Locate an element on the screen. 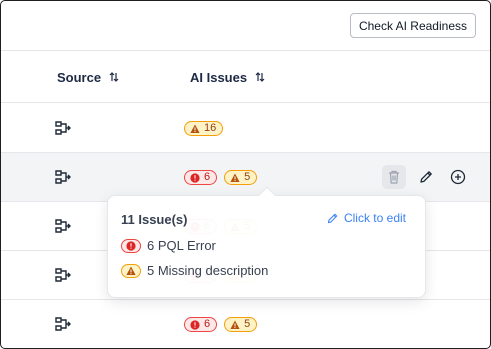  delete-button is located at coordinates (394, 177).